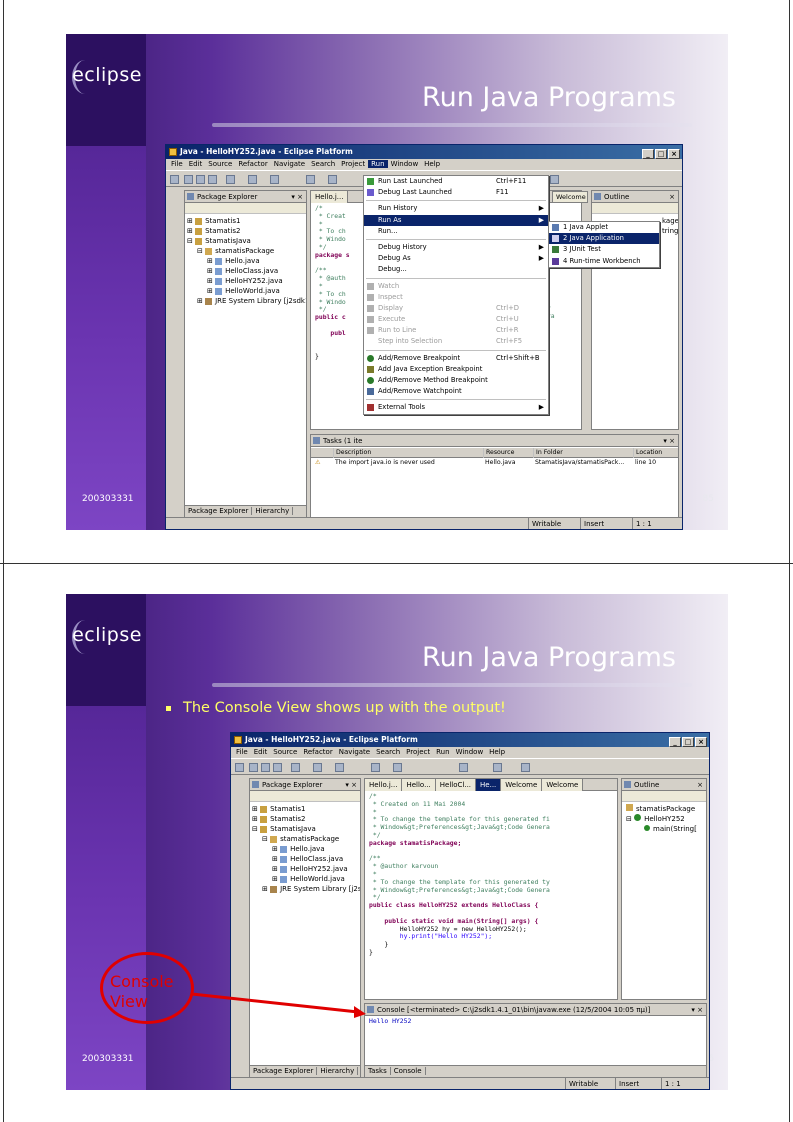 Image resolution: width=793 pixels, height=1122 pixels. Describe the element at coordinates (666, 829) in the screenshot. I see `outline-item: main(String[` at that location.